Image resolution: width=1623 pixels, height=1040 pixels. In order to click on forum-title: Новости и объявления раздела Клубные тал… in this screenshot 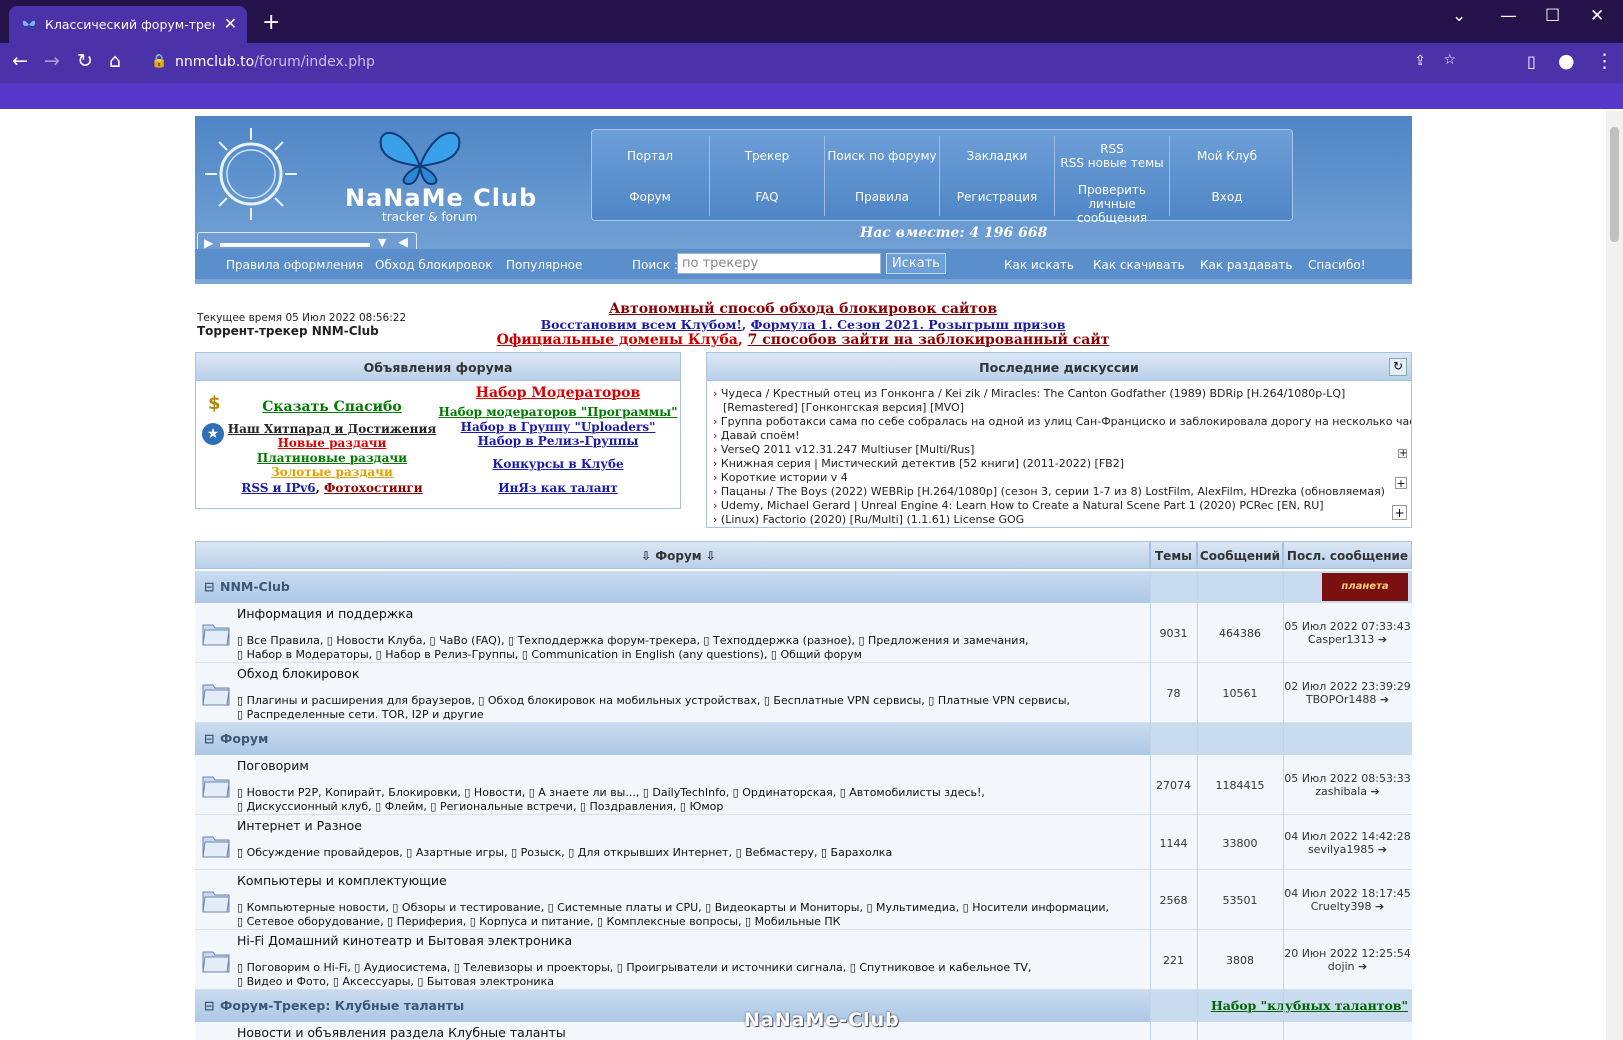, I will do `click(401, 1032)`.